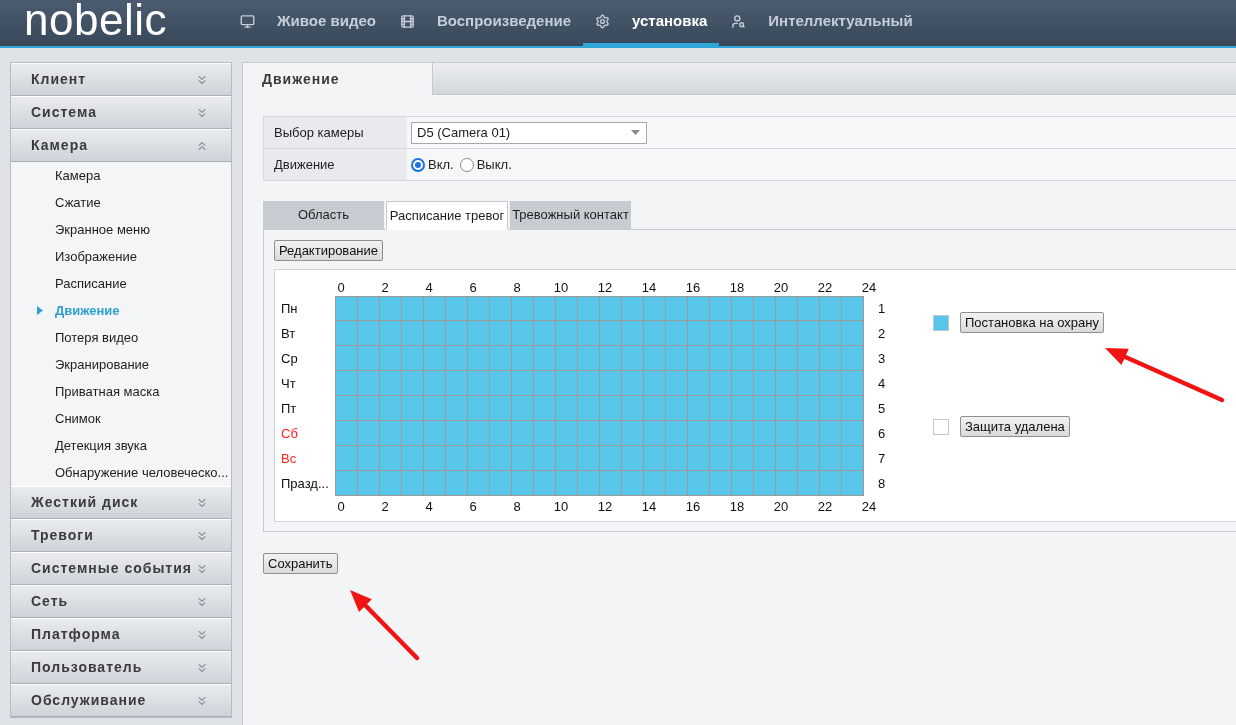 This screenshot has height=725, width=1236. Describe the element at coordinates (407, 21) in the screenshot. I see `film-strip-icon` at that location.